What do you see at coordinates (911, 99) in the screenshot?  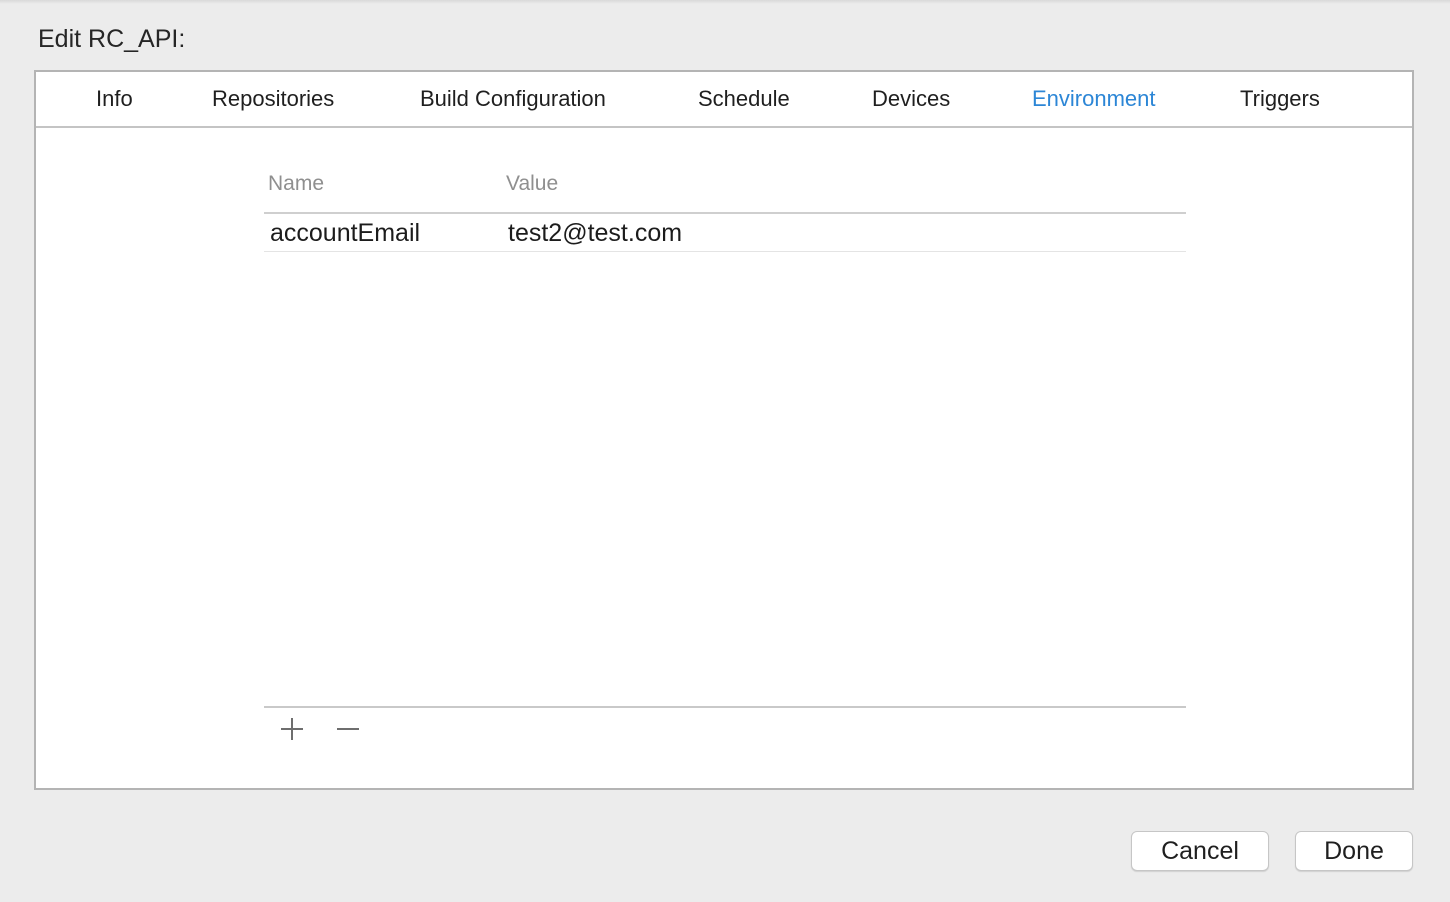 I see `tab-devices: Devices` at bounding box center [911, 99].